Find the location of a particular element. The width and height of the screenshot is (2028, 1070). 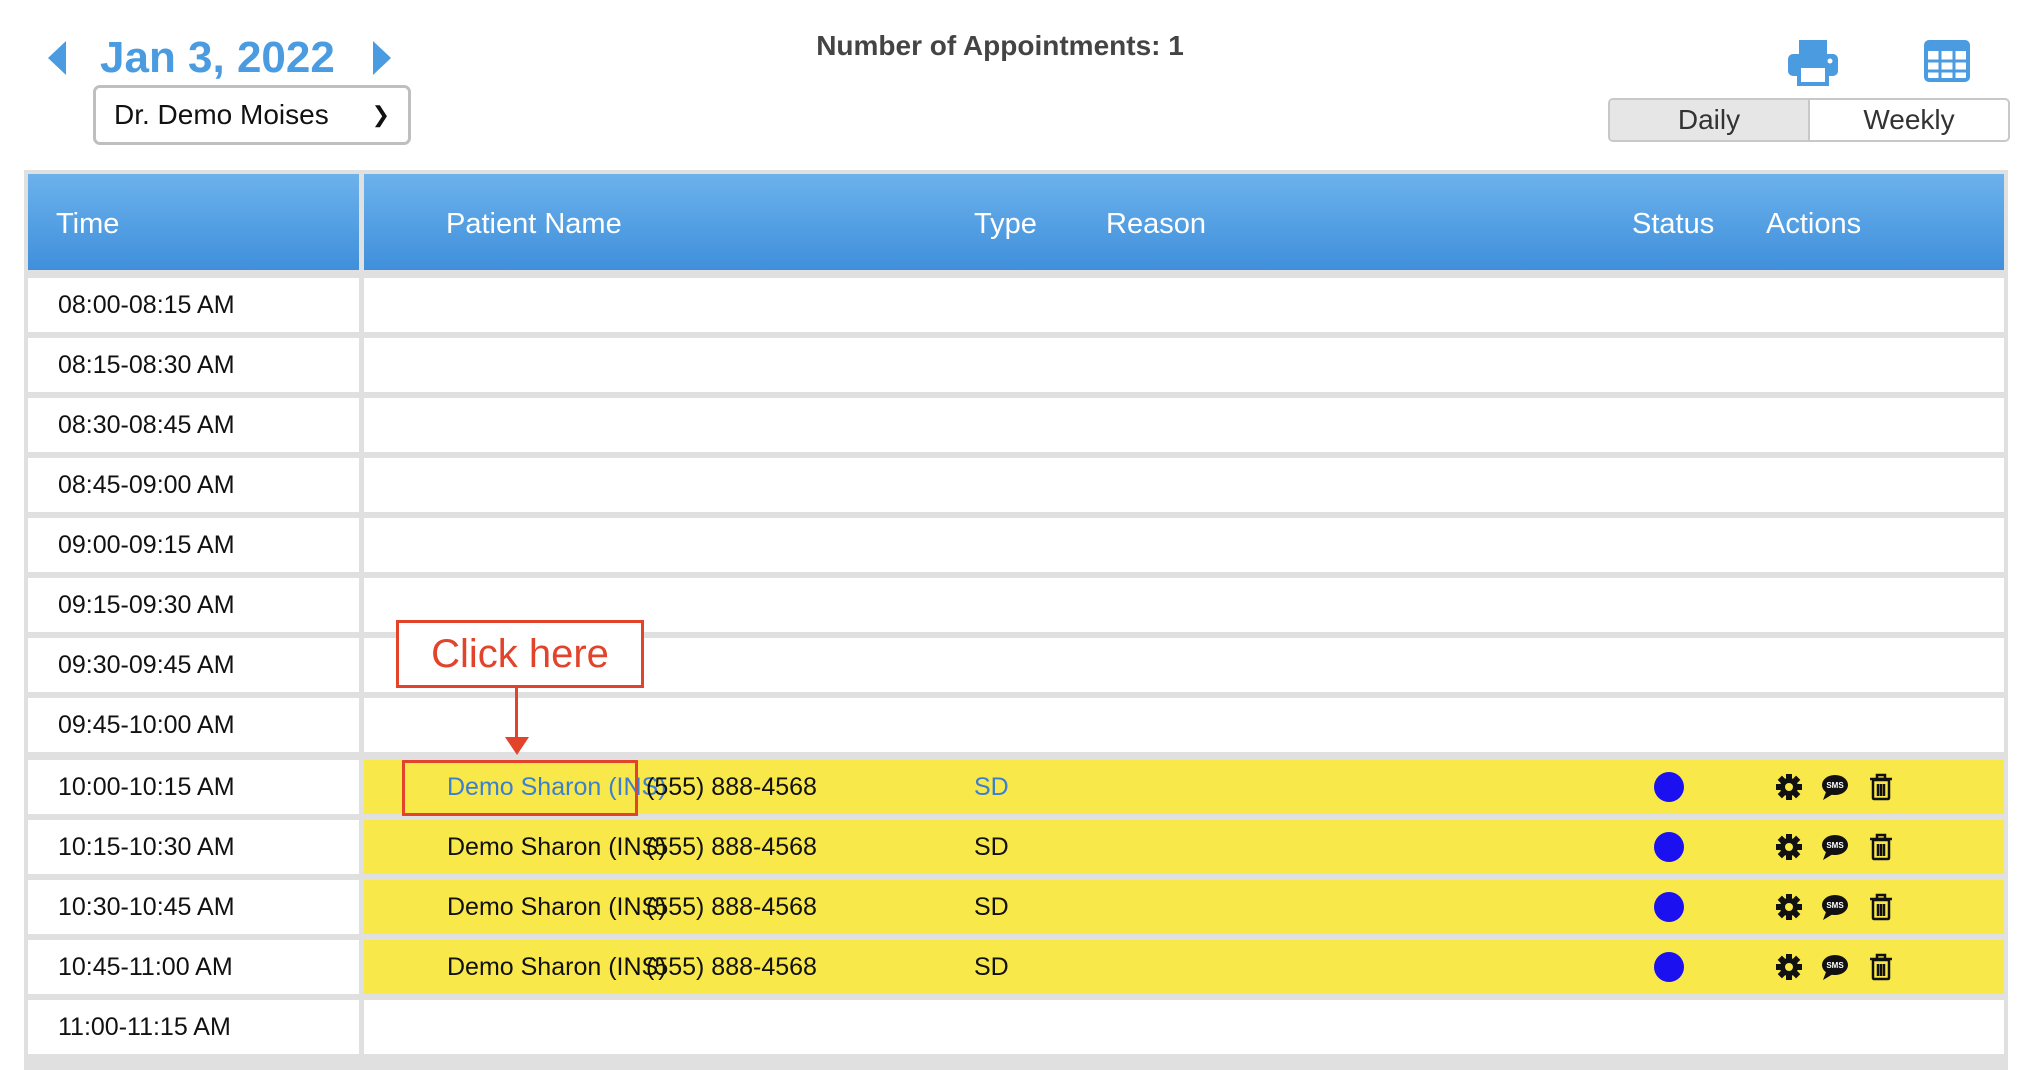

daily-view-button: Daily is located at coordinates (1710, 120).